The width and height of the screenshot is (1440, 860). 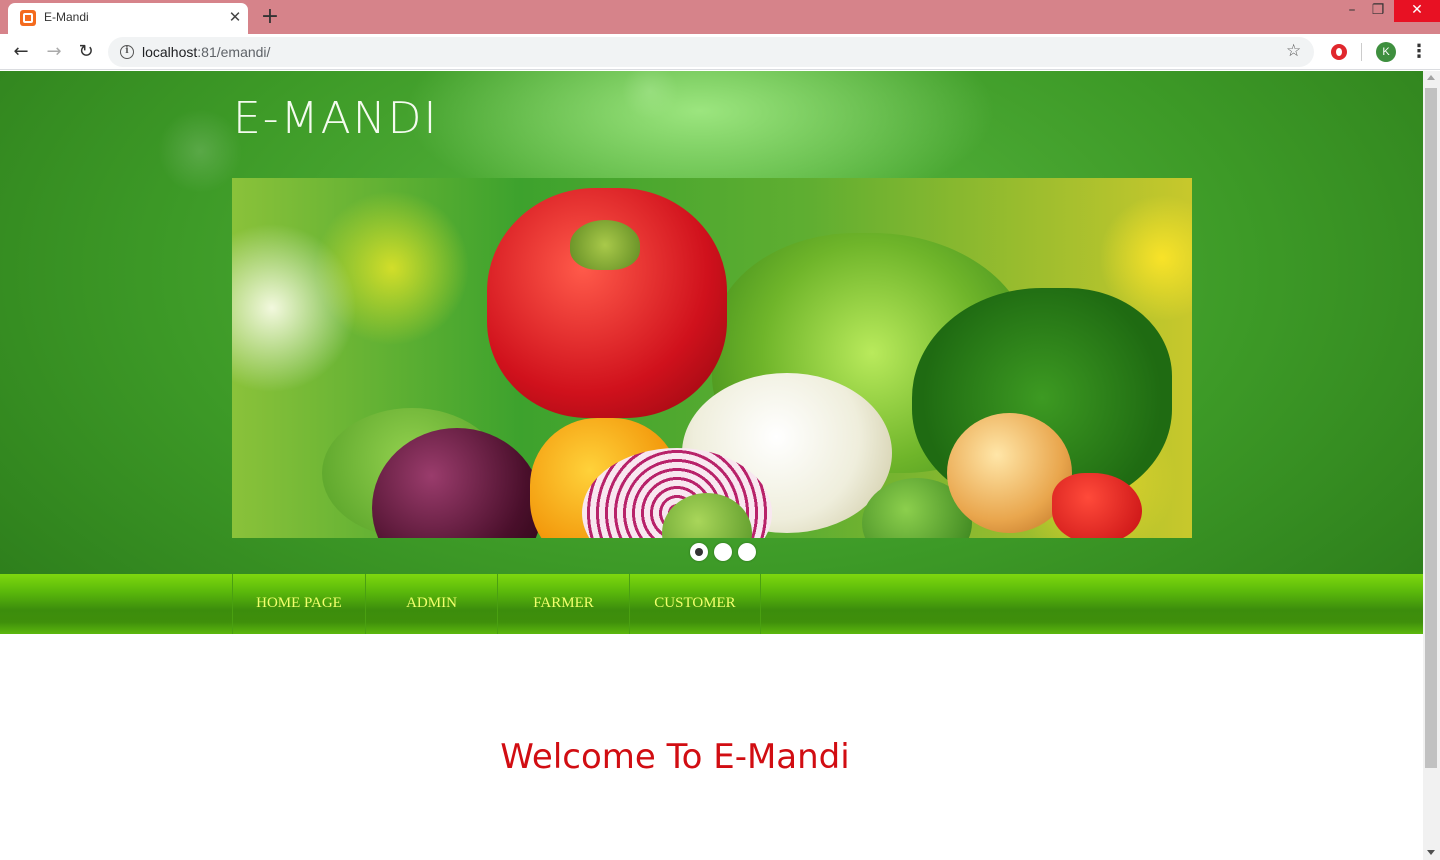 I want to click on main-nav: HOME PAGE ADMIN FARMER CUSTOMER, so click(x=711, y=604).